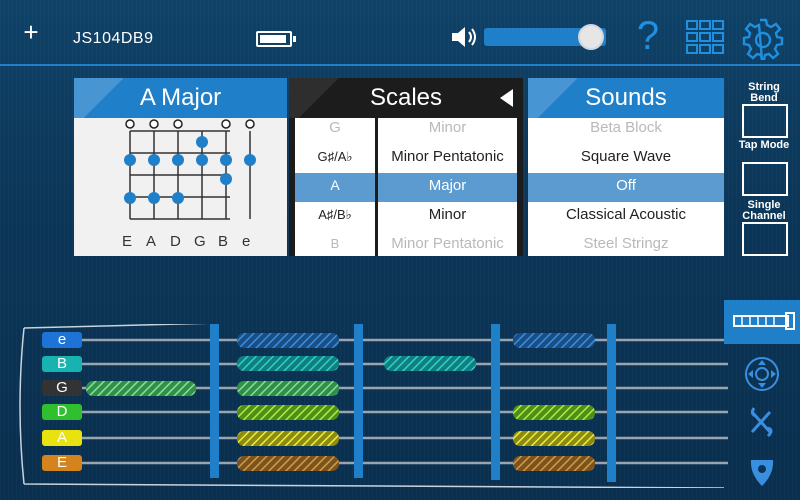  What do you see at coordinates (764, 92) in the screenshot?
I see `string-bend-label: String Bend` at bounding box center [764, 92].